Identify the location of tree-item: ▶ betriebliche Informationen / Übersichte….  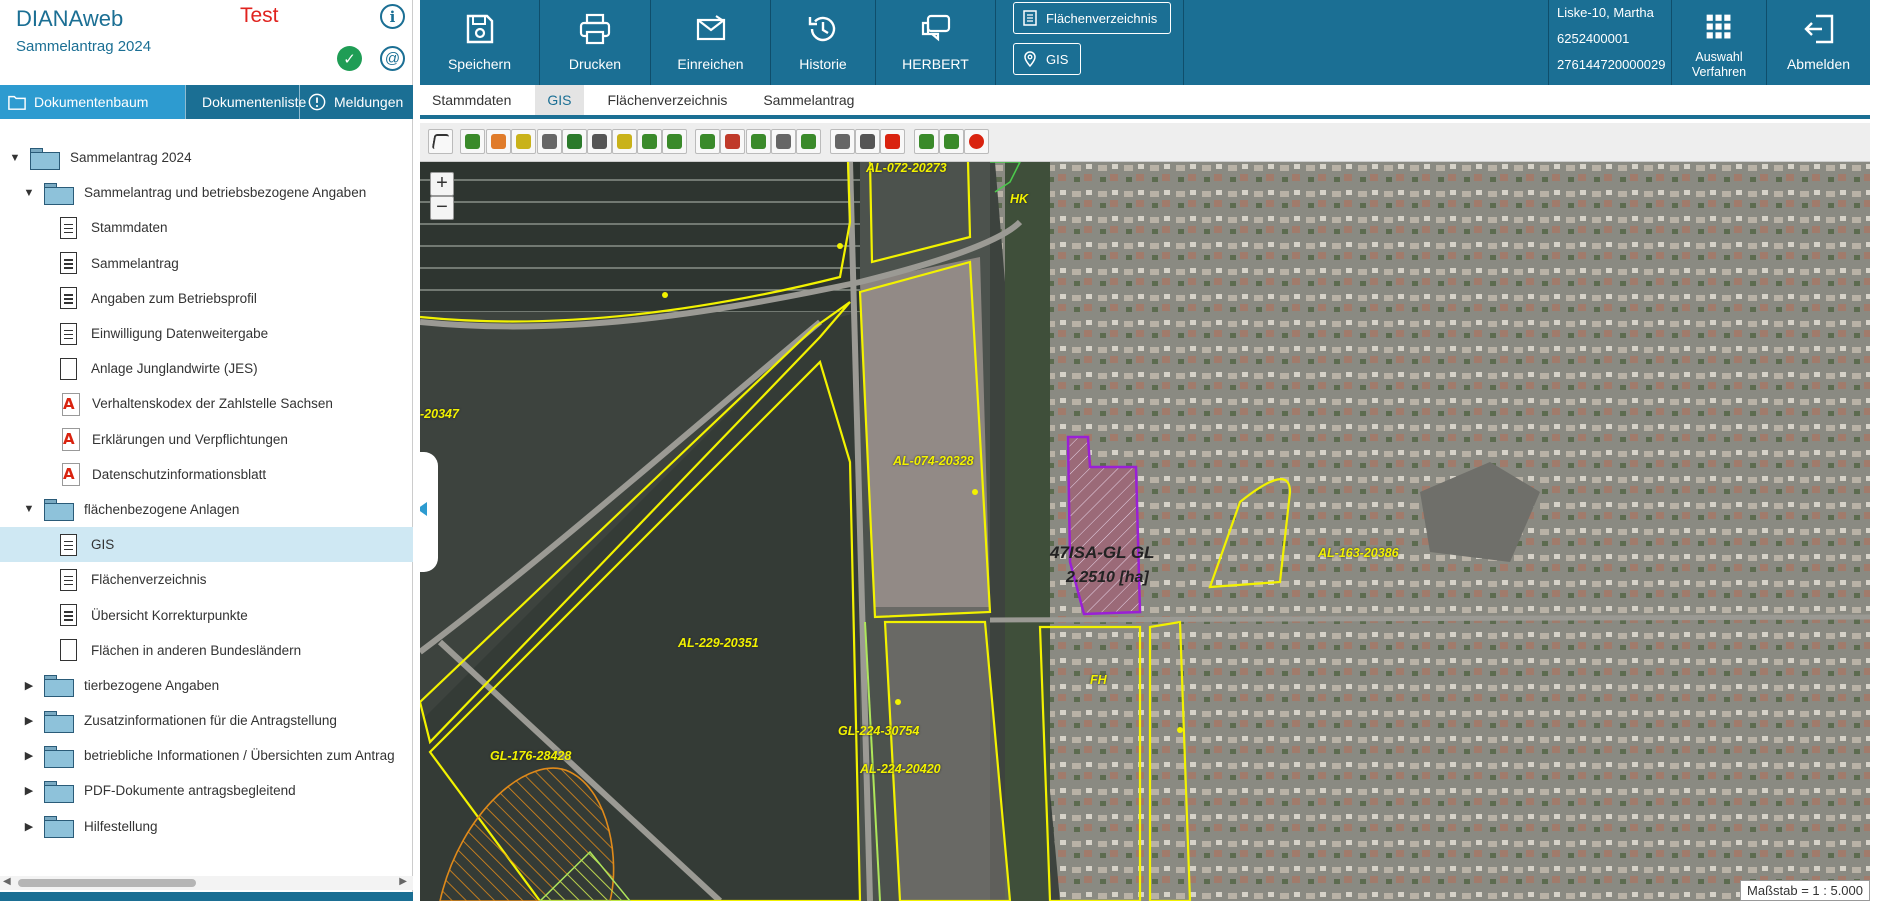
(206, 755).